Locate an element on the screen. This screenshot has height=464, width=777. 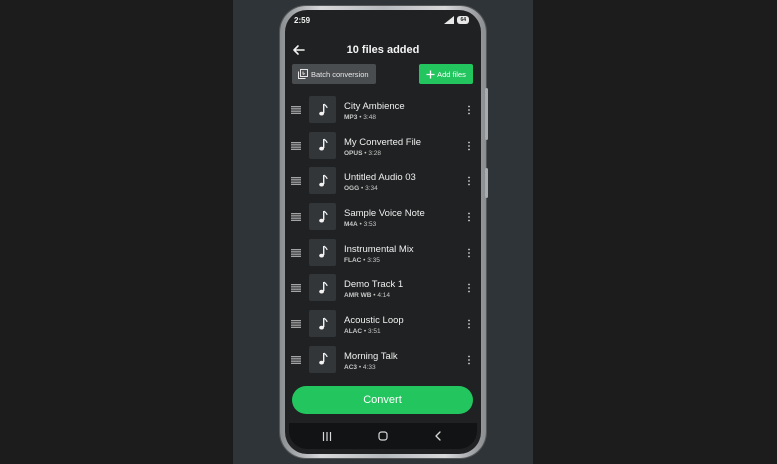
file-row: Instrumental Mix FLAC • 3:35 is located at coordinates (383, 253).